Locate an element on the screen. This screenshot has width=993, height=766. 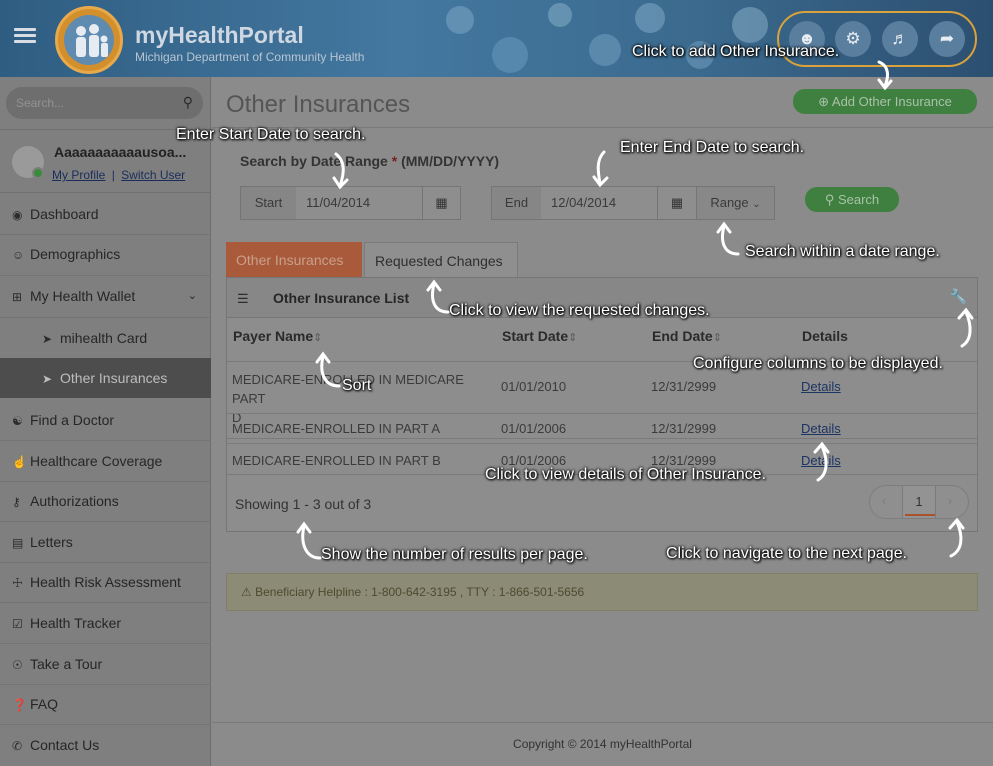
col-start-date: Start Date⇕ is located at coordinates (539, 336).